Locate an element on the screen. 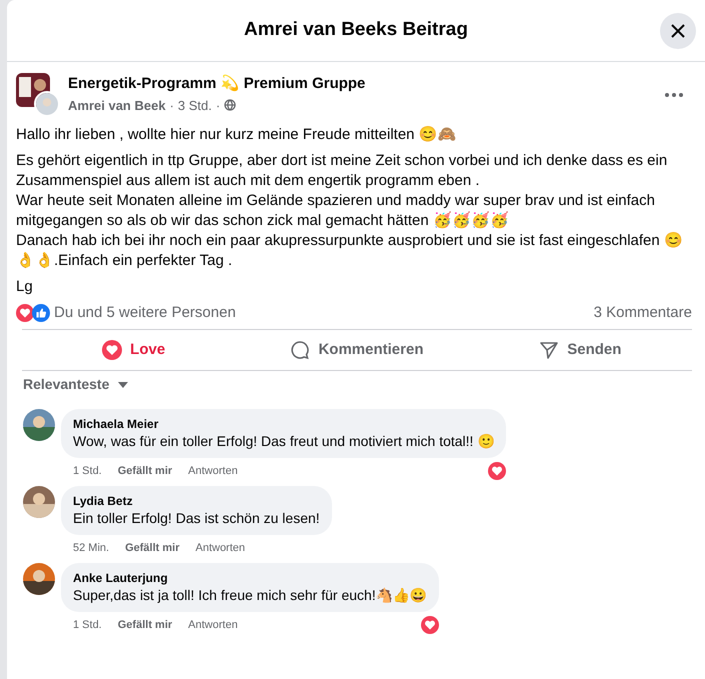 The height and width of the screenshot is (679, 705). action-button: Love is located at coordinates (134, 350).